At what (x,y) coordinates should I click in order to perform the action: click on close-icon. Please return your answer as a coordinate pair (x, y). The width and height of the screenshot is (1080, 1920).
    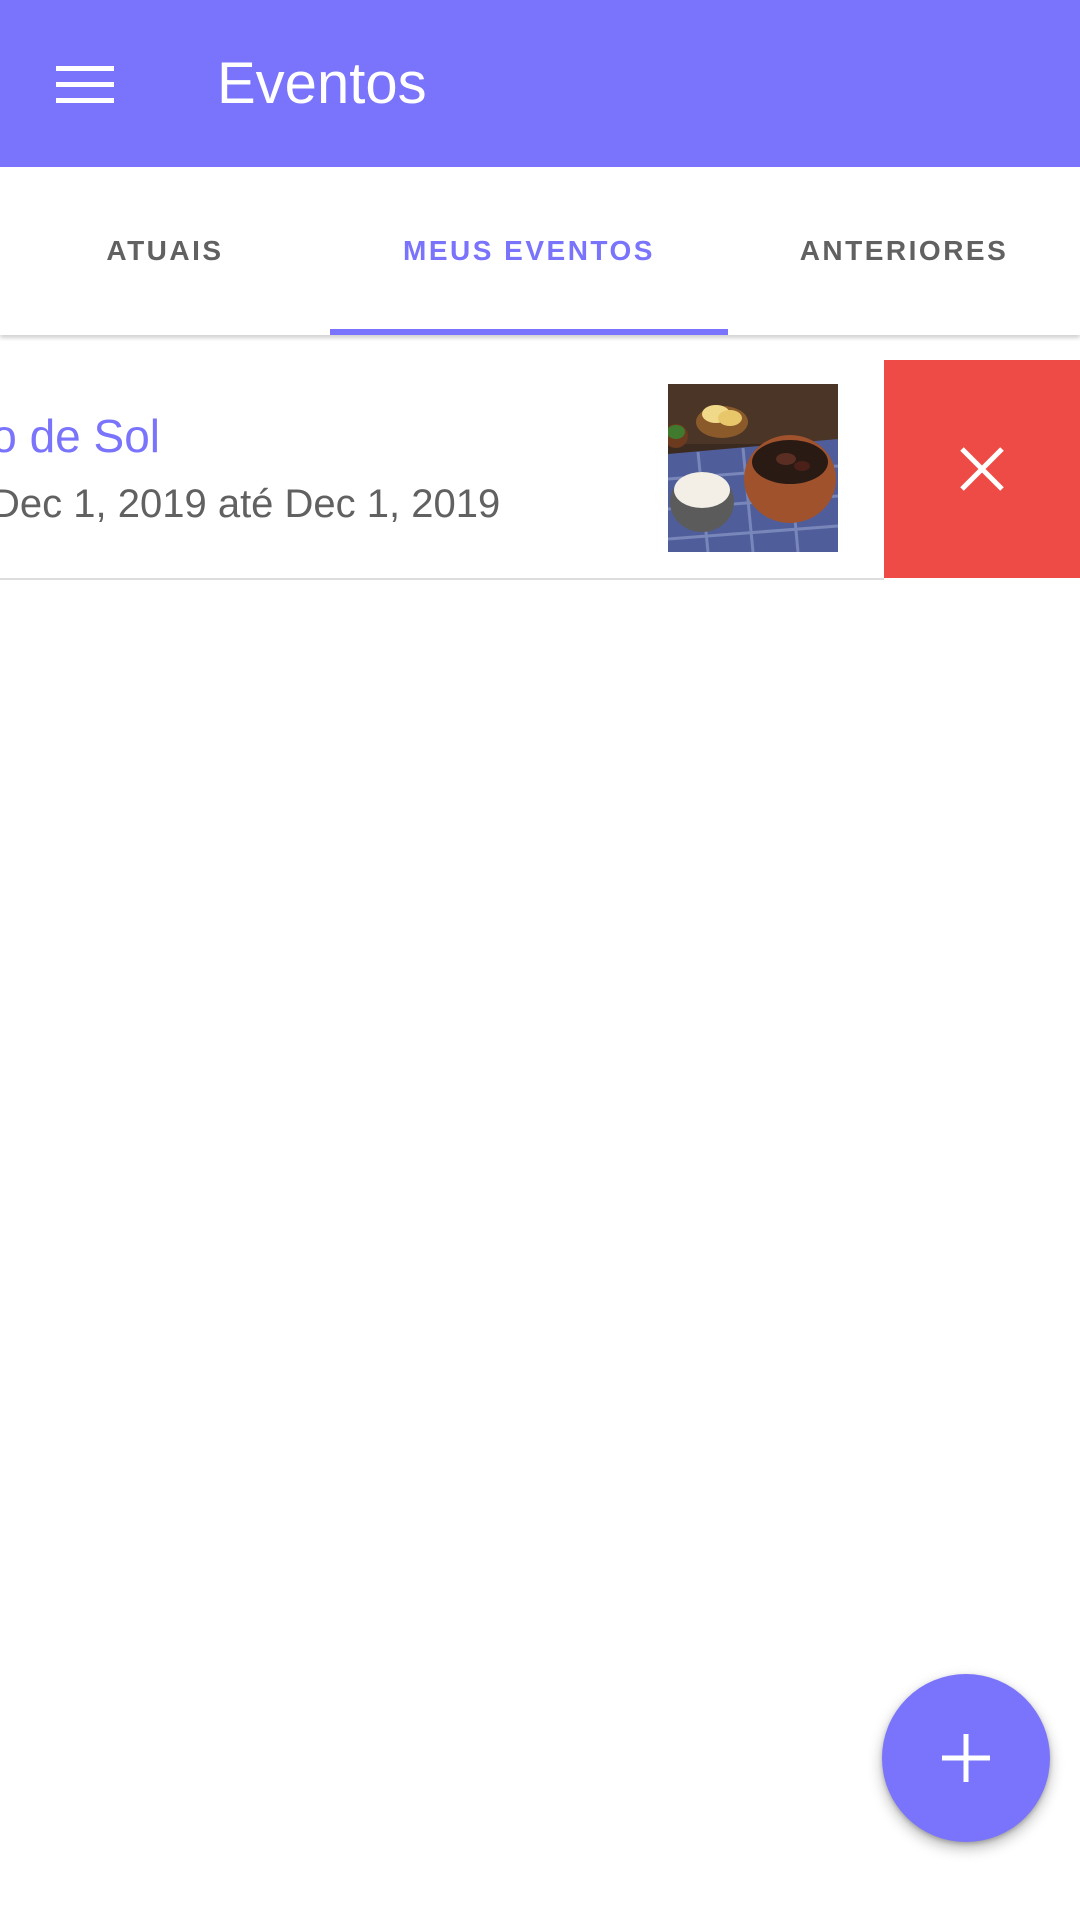
    Looking at the image, I should click on (982, 469).